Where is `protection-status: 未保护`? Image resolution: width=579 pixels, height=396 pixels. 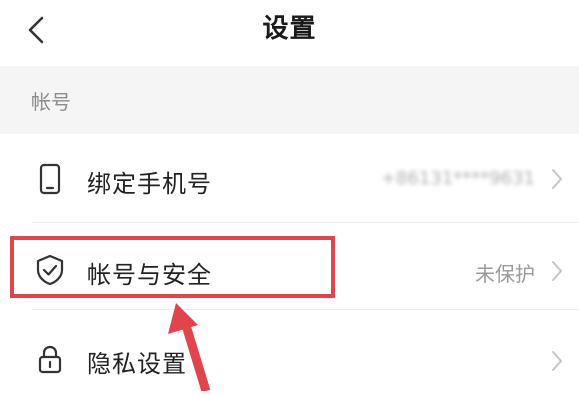 protection-status: 未保护 is located at coordinates (505, 274).